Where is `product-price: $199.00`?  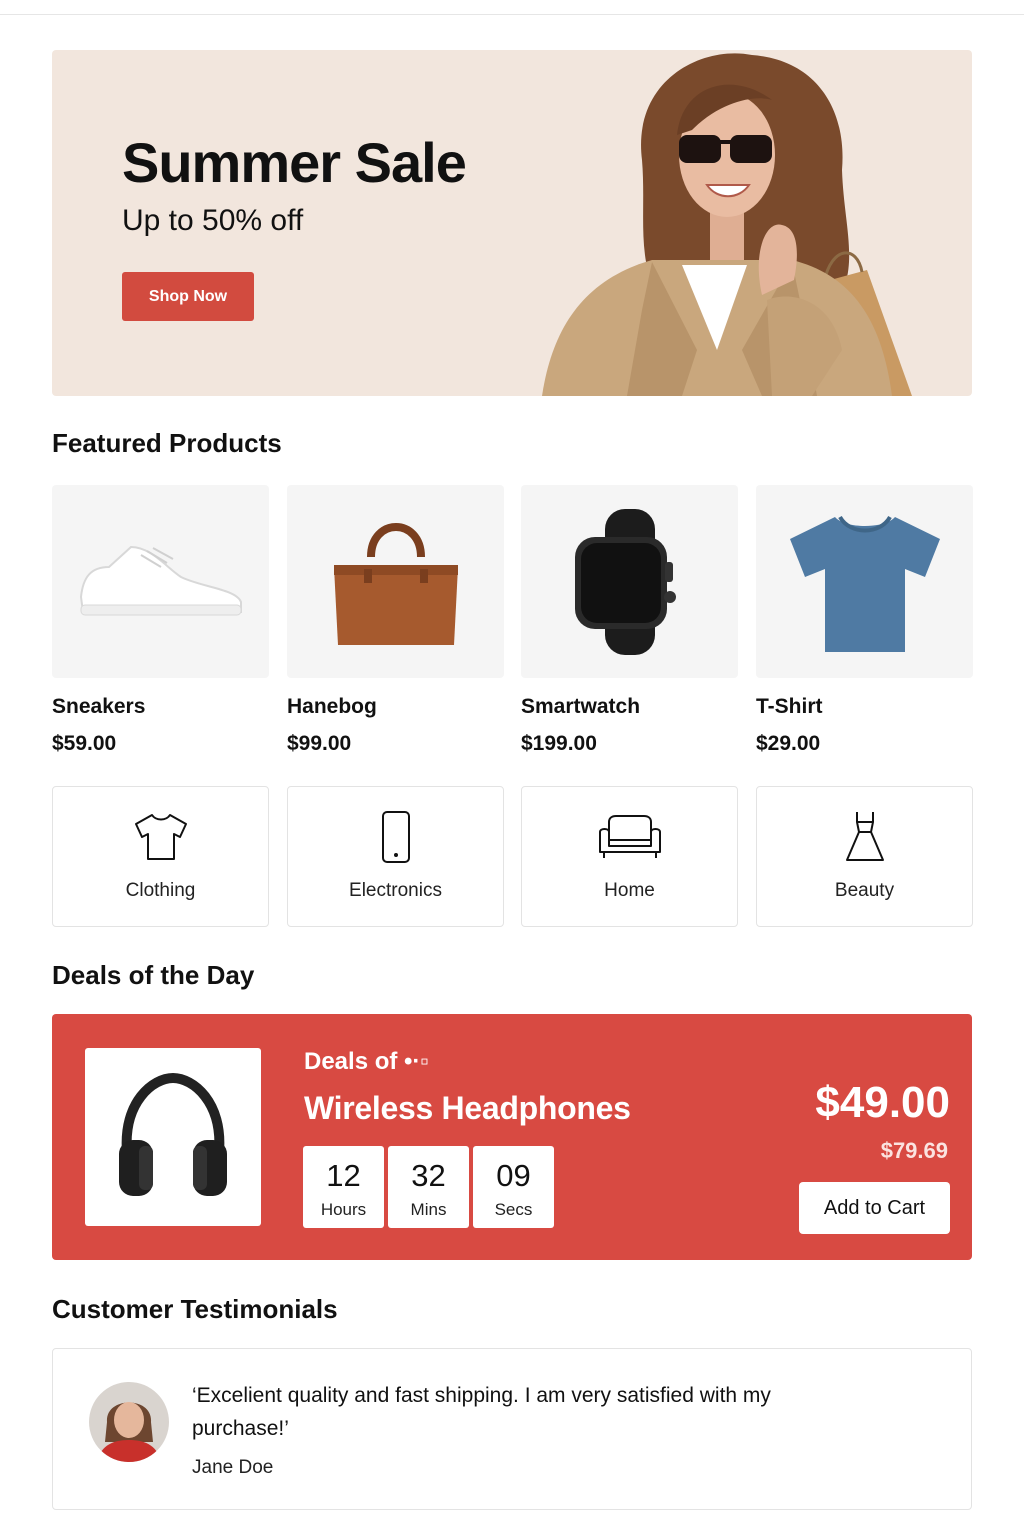 product-price: $199.00 is located at coordinates (559, 743).